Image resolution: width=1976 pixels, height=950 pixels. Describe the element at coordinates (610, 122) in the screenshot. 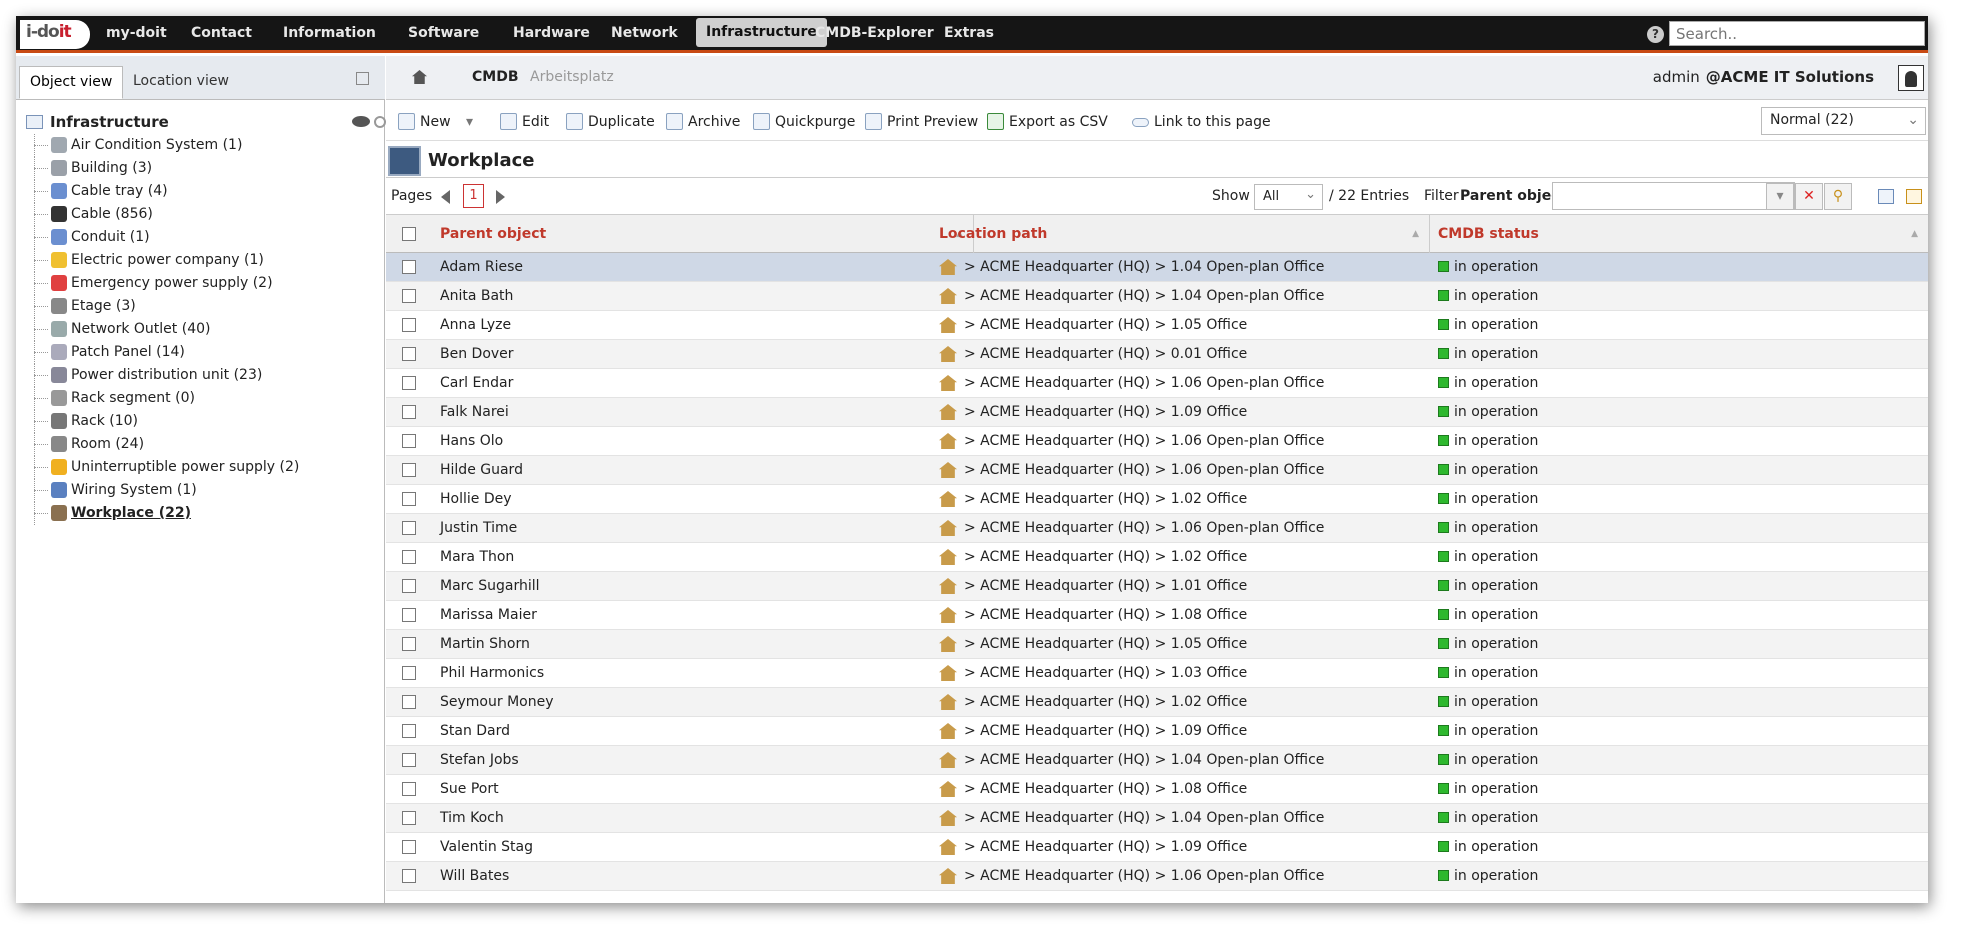

I see `duplicate-button: Duplicate` at that location.